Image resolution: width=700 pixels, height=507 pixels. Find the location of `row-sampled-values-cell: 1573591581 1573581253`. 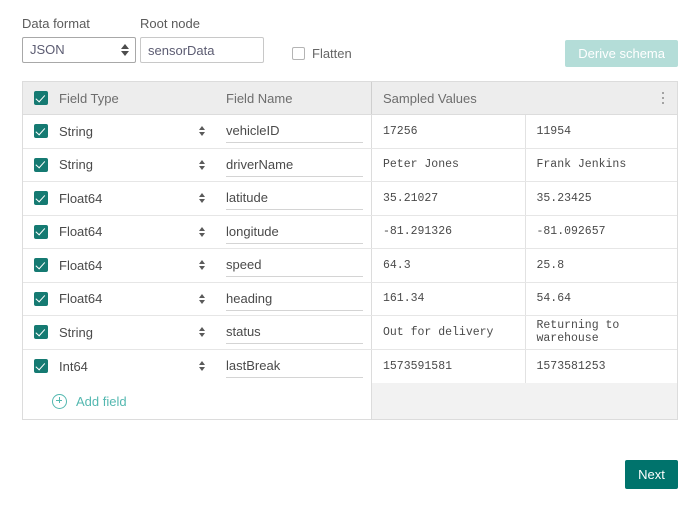

row-sampled-values-cell: 1573591581 1573581253 is located at coordinates (524, 366).